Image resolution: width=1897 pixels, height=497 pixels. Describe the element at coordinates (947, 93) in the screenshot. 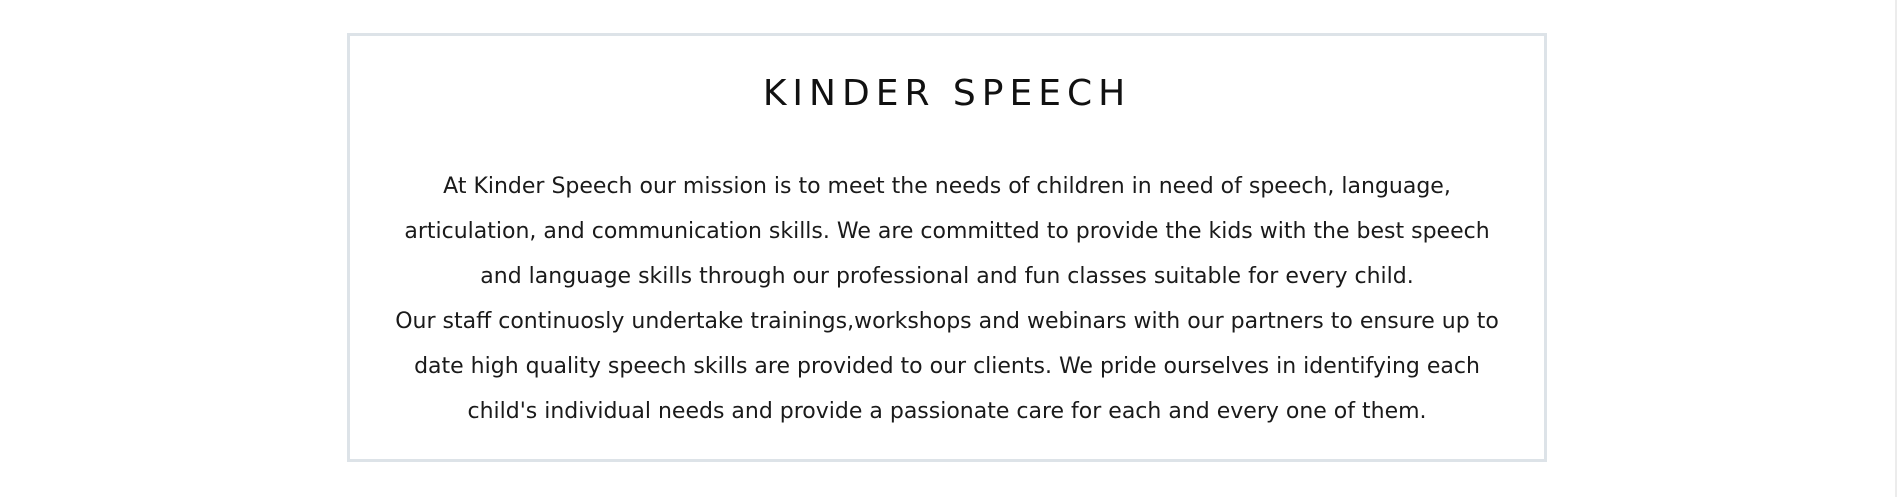

I see `section-title: KINDER SPEECH` at that location.